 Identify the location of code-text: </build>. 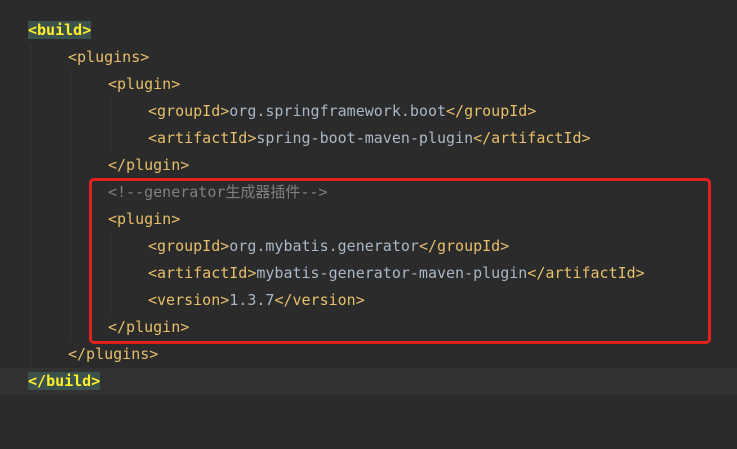
(64, 381).